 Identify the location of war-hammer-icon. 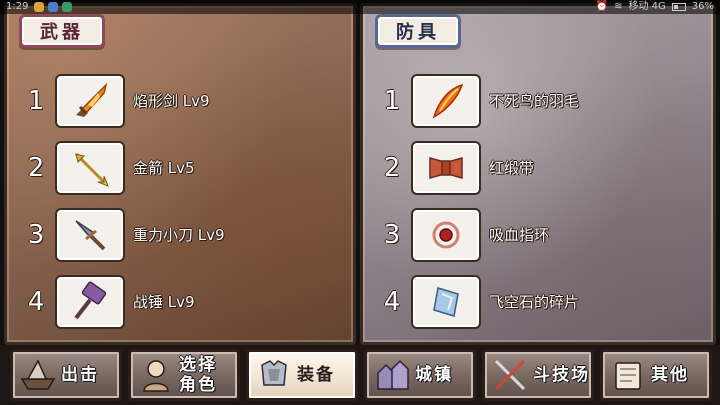
(90, 302).